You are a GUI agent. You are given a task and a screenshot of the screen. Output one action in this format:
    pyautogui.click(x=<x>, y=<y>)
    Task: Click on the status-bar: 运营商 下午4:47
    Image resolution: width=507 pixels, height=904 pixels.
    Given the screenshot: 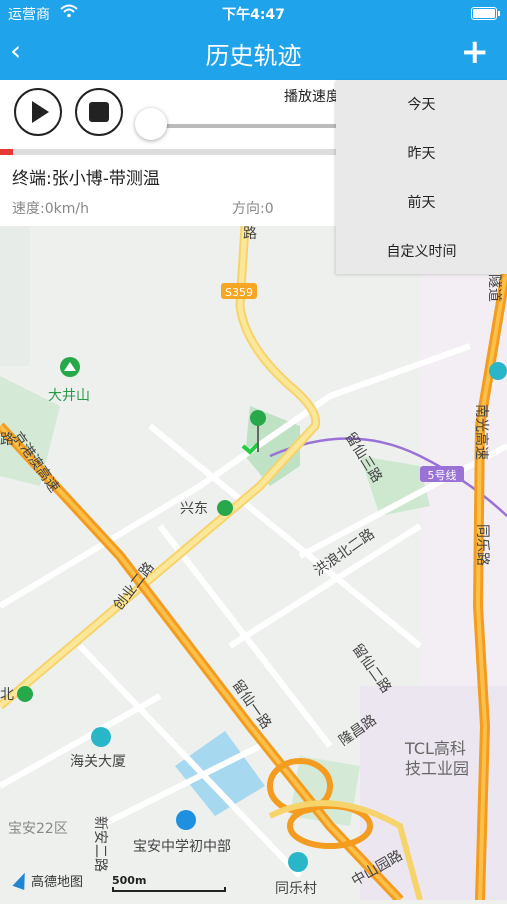 What is the action you would take?
    pyautogui.click(x=253, y=13)
    